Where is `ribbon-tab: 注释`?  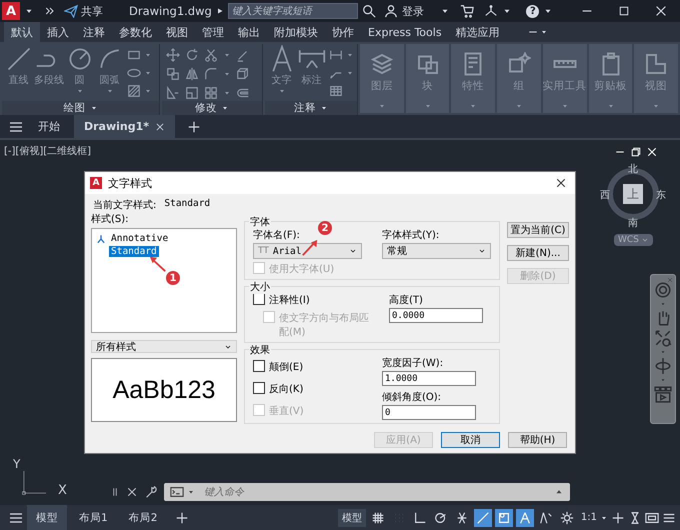
ribbon-tab: 注释 is located at coordinates (94, 32).